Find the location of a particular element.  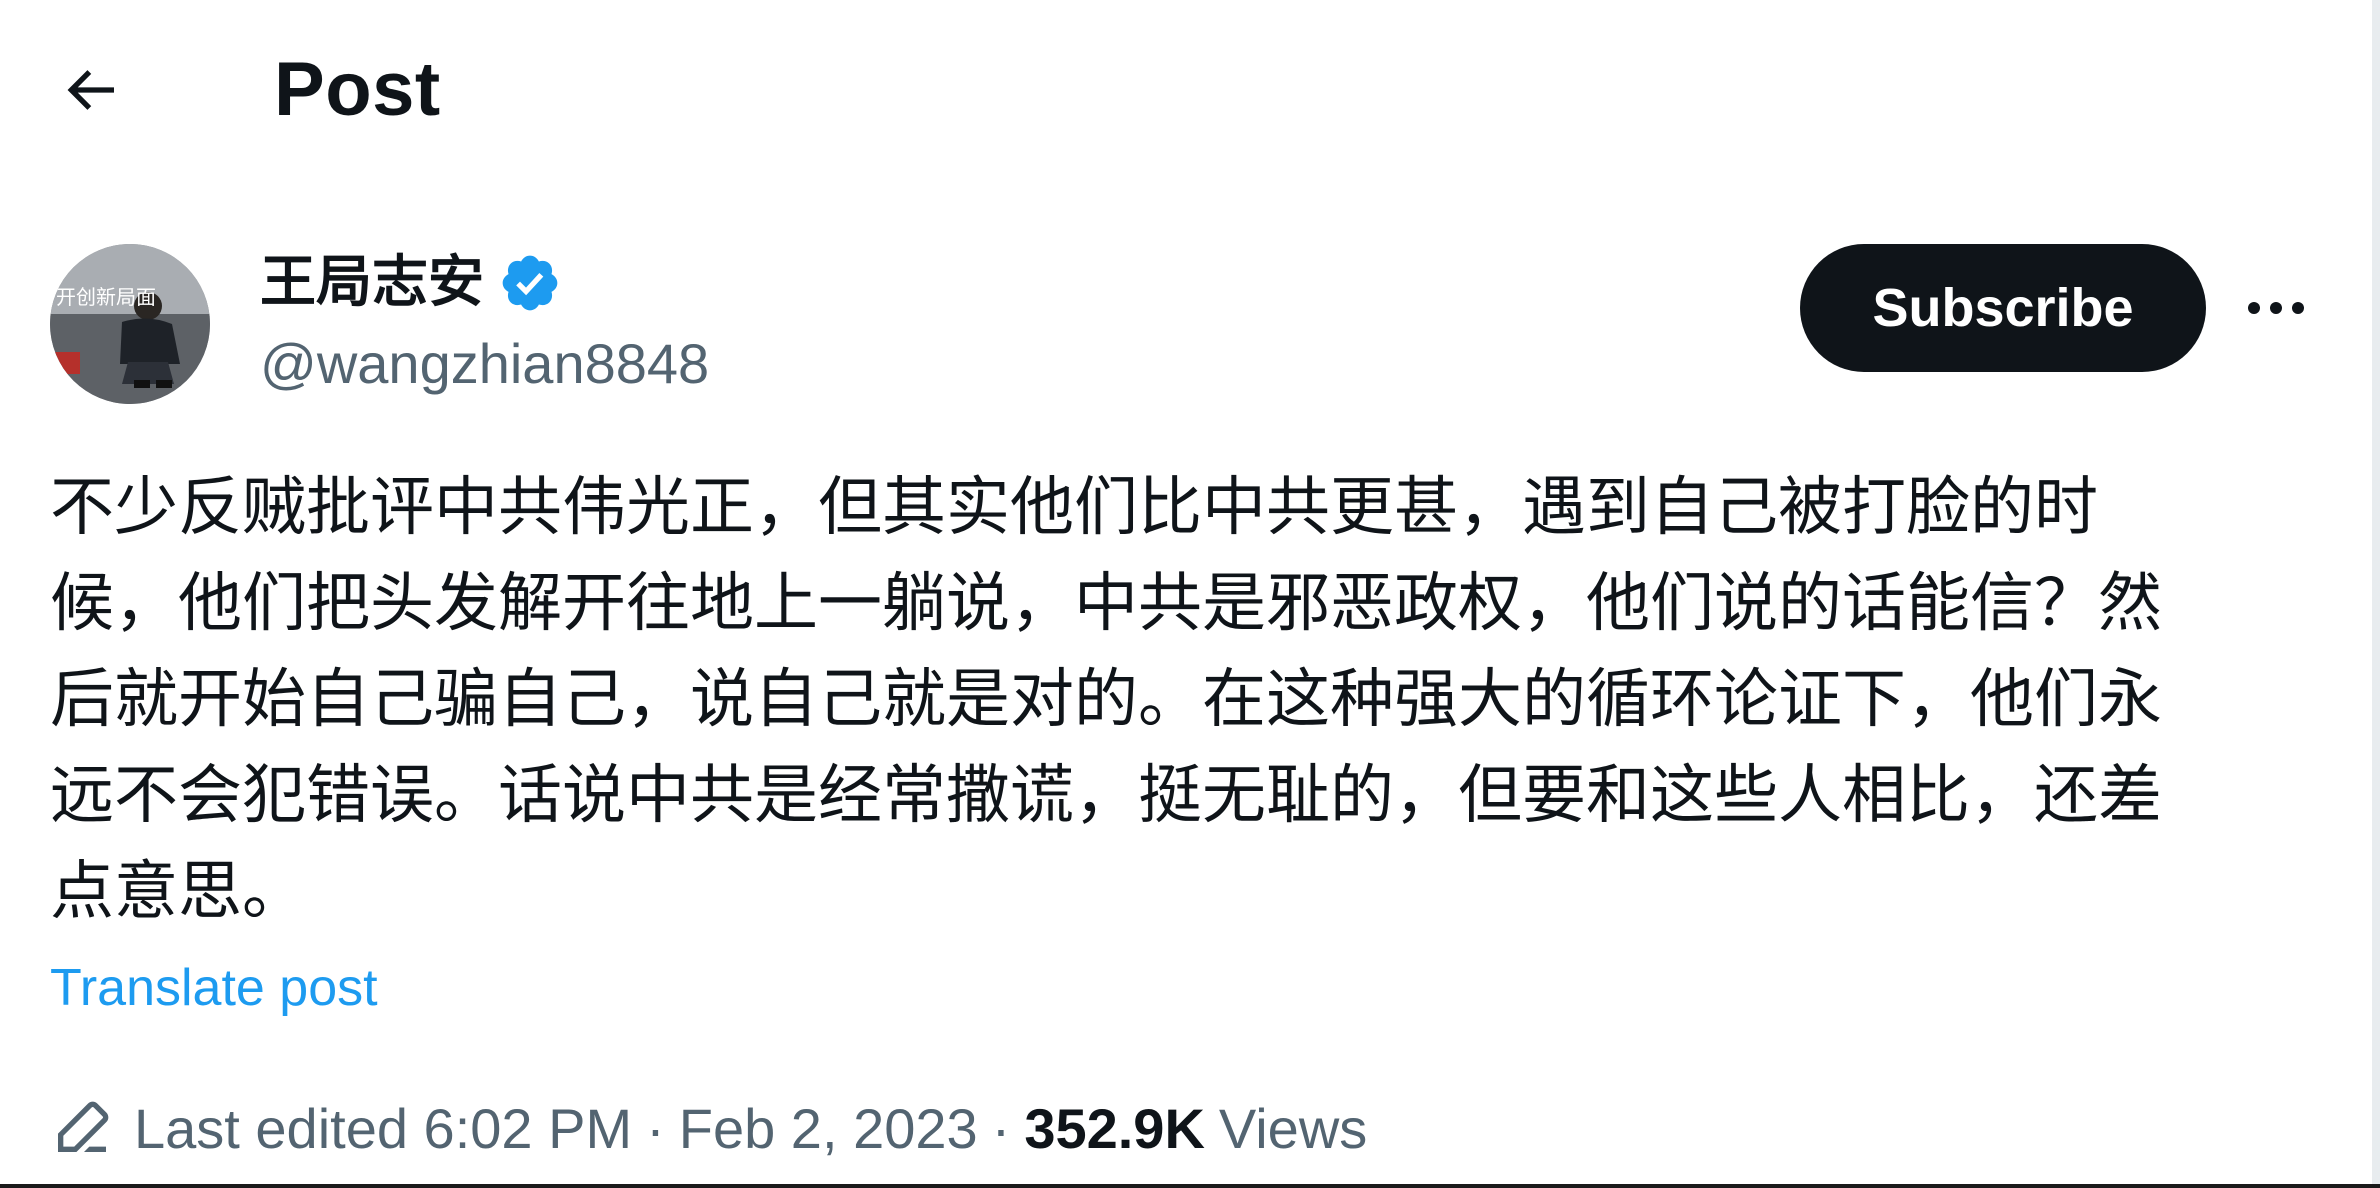

page-title: Post is located at coordinates (357, 89).